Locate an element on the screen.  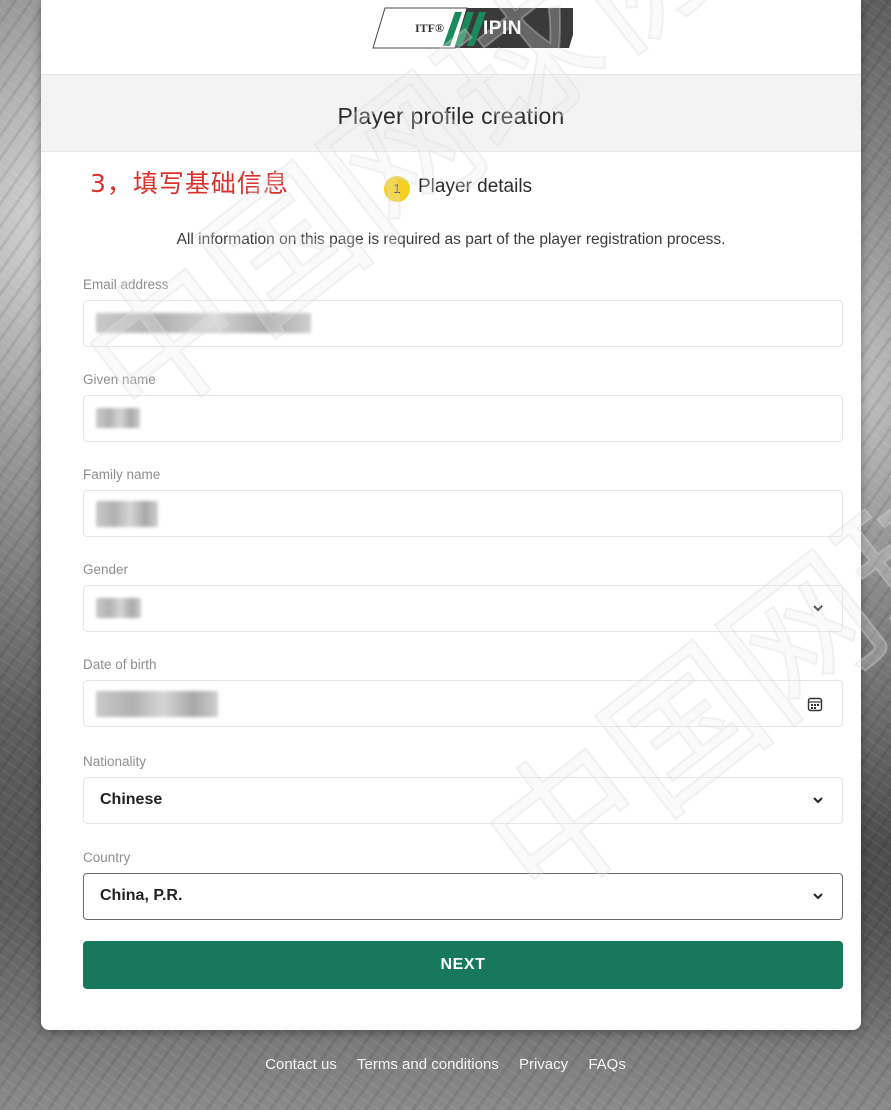
next-button: NEXT is located at coordinates (463, 965).